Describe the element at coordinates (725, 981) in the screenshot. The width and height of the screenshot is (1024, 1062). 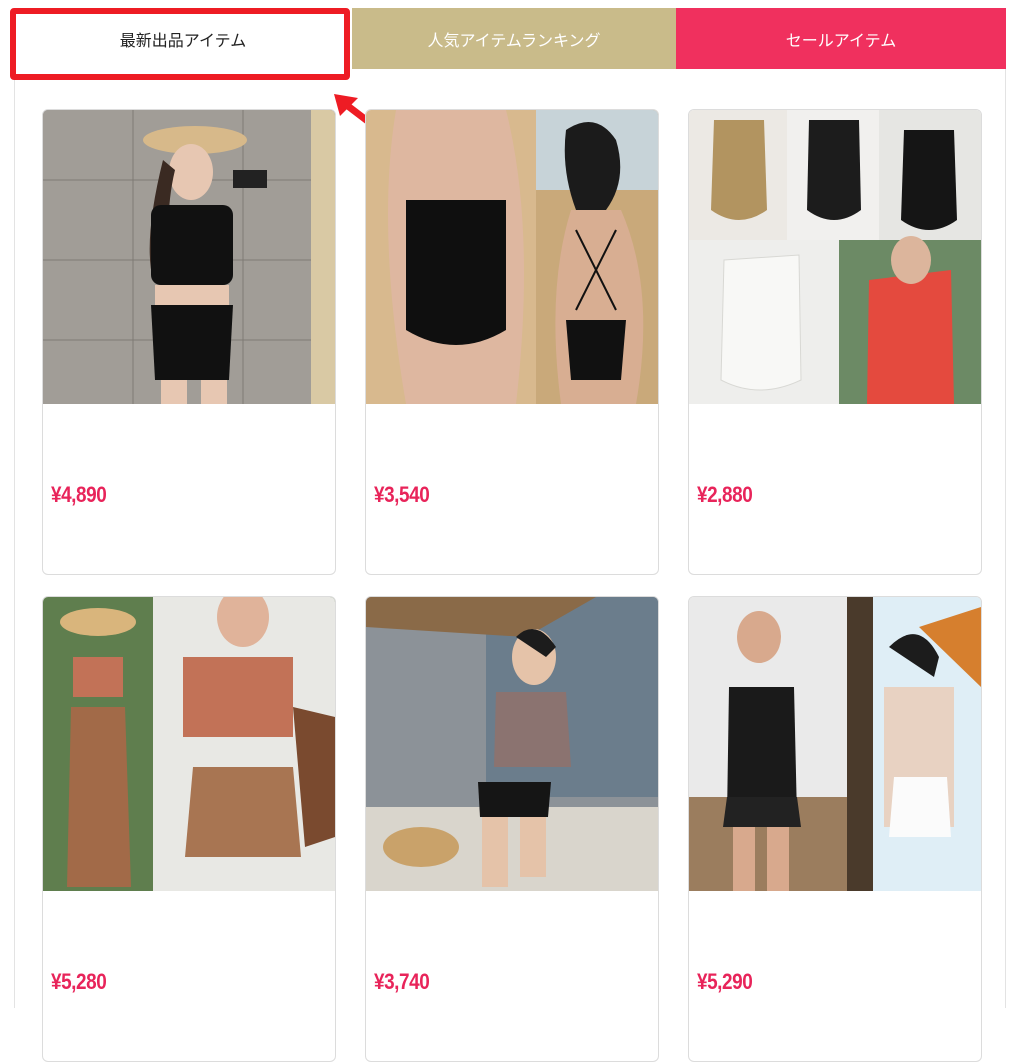
I see `product-price: ¥5,290` at that location.